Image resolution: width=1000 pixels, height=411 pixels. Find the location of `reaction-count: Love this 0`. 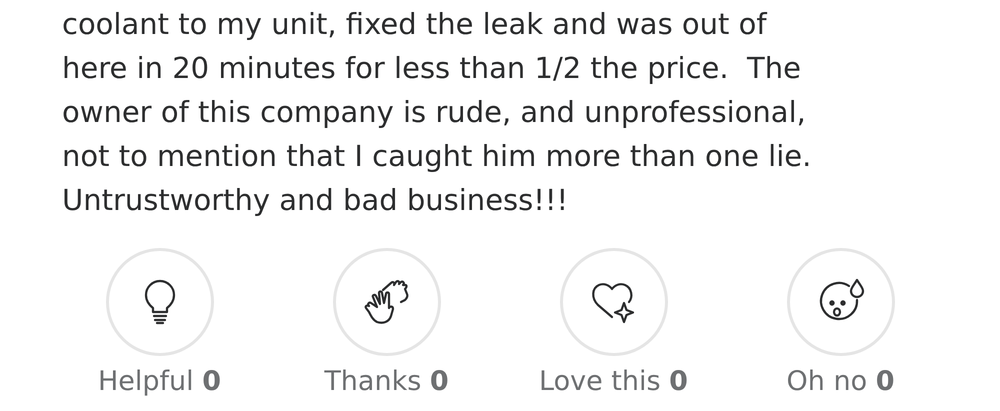

reaction-count: Love this 0 is located at coordinates (613, 381).